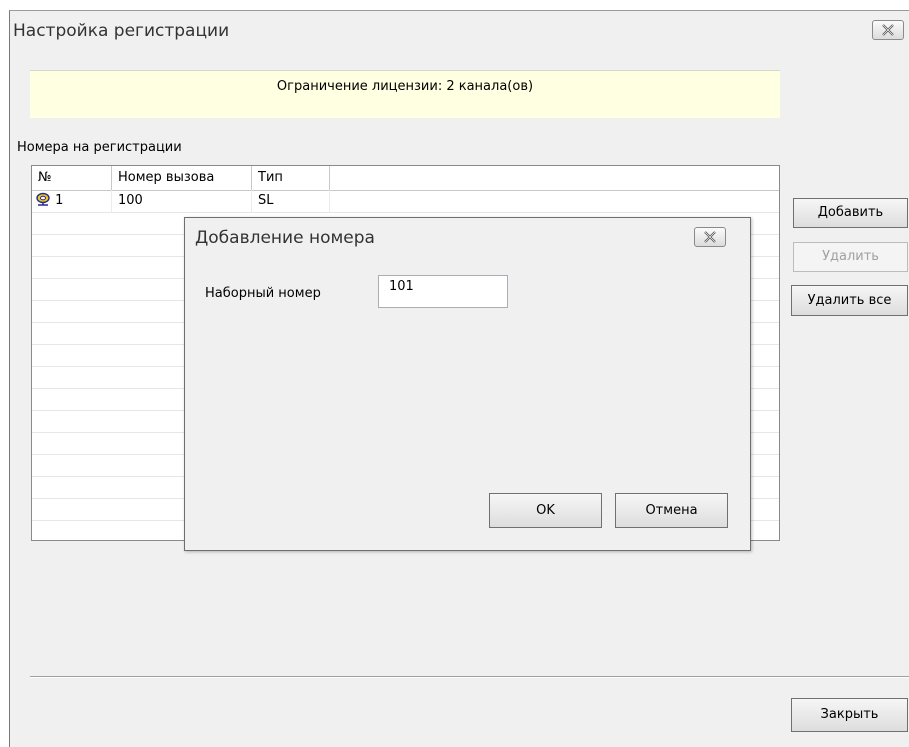 The width and height of the screenshot is (909, 747). Describe the element at coordinates (443, 291) in the screenshot. I see `dial-number-input` at that location.